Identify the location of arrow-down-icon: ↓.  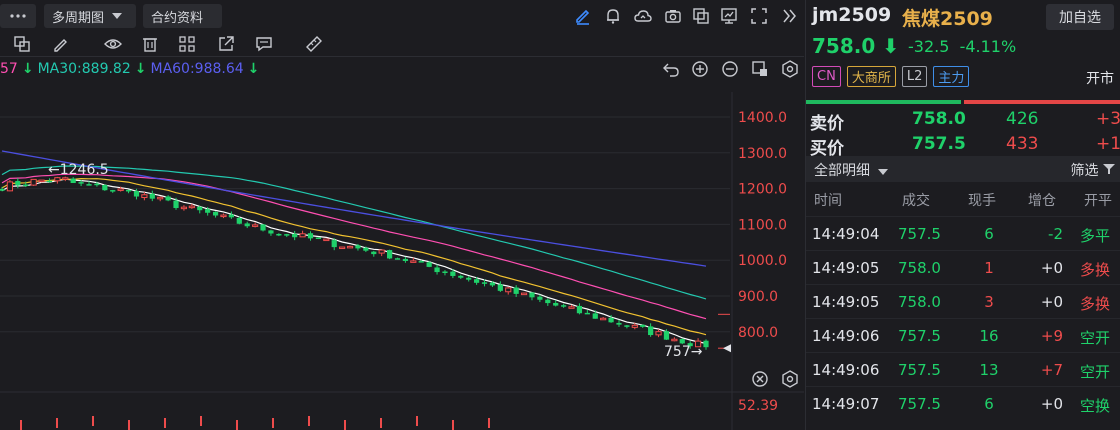
(27, 69).